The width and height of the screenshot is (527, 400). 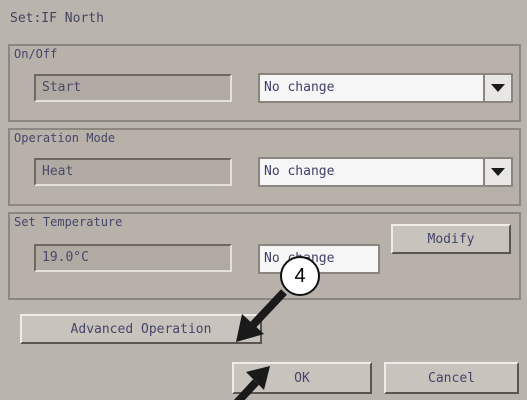 What do you see at coordinates (302, 378) in the screenshot?
I see `ok-button: OK` at bounding box center [302, 378].